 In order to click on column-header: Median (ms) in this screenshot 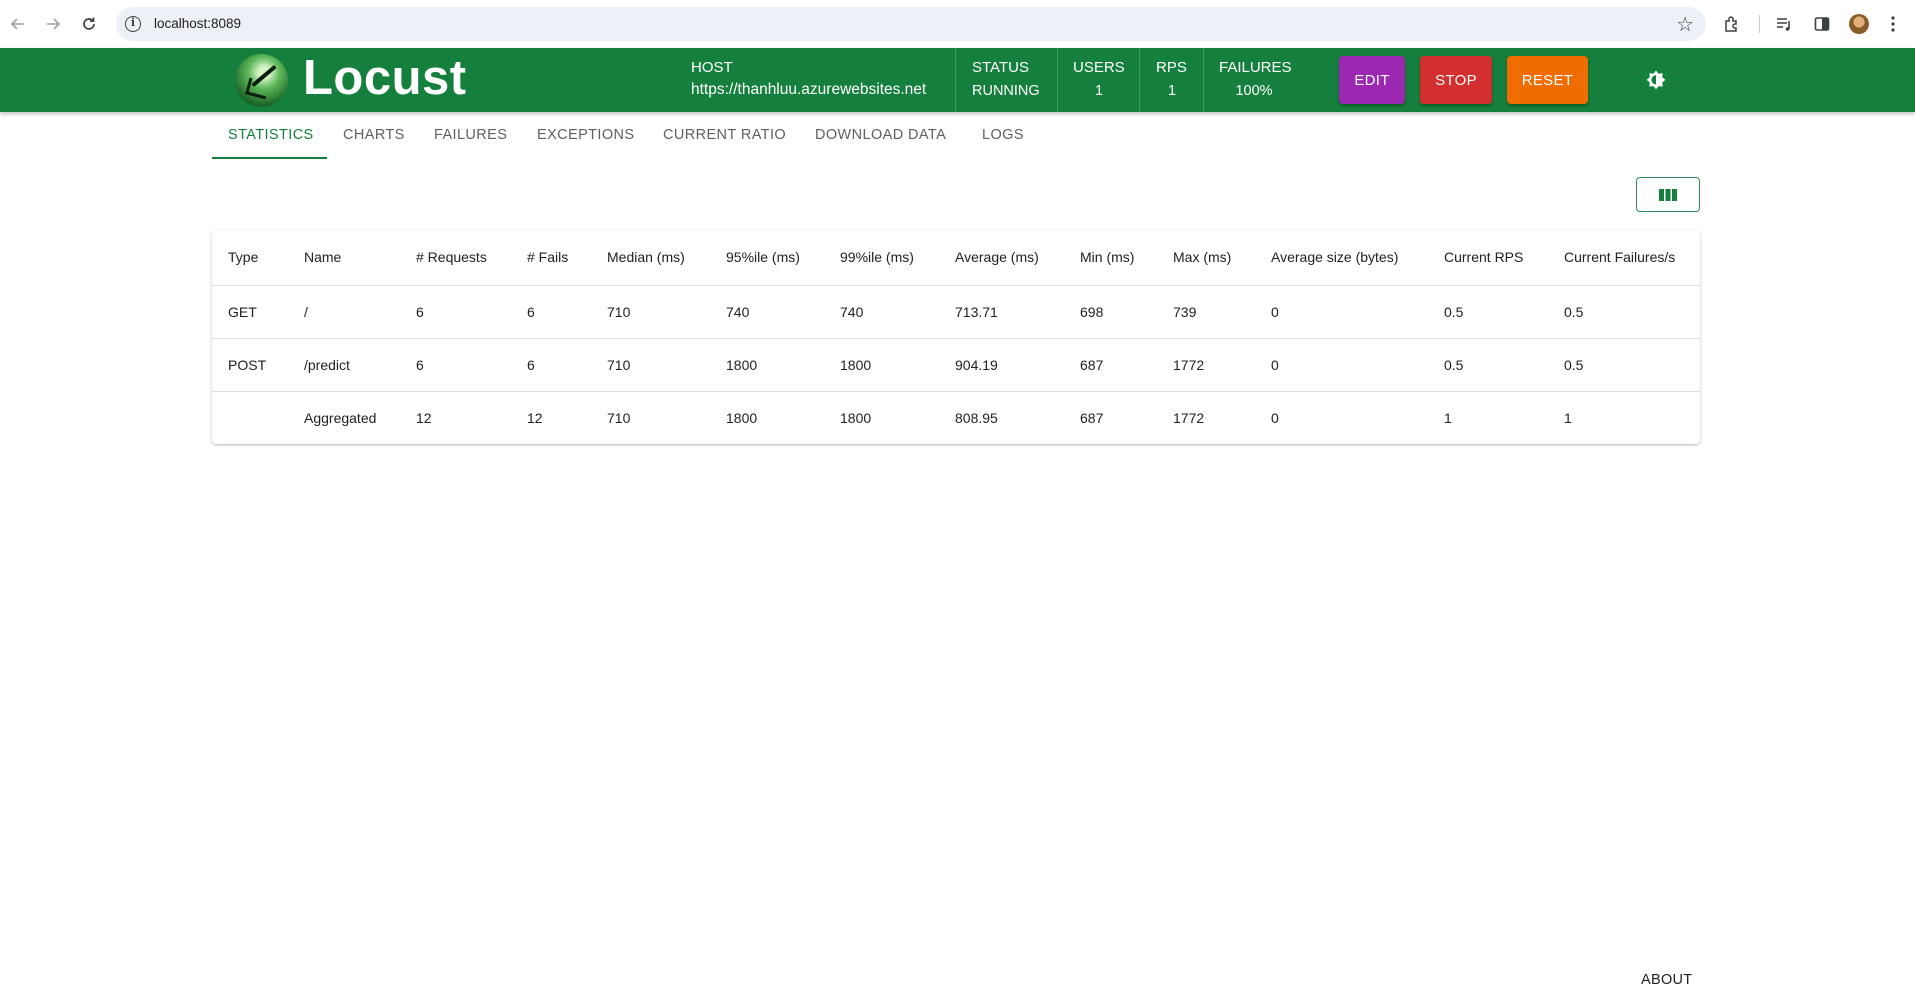, I will do `click(650, 258)`.